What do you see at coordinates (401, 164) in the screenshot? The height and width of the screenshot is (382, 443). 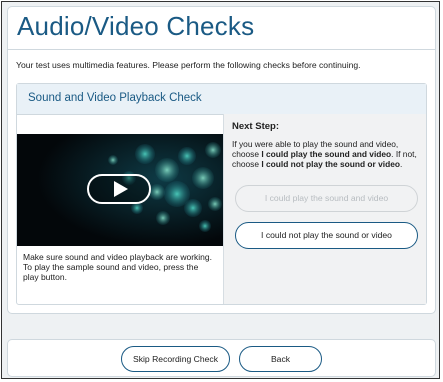 I see `next-step-text-suffix: .` at bounding box center [401, 164].